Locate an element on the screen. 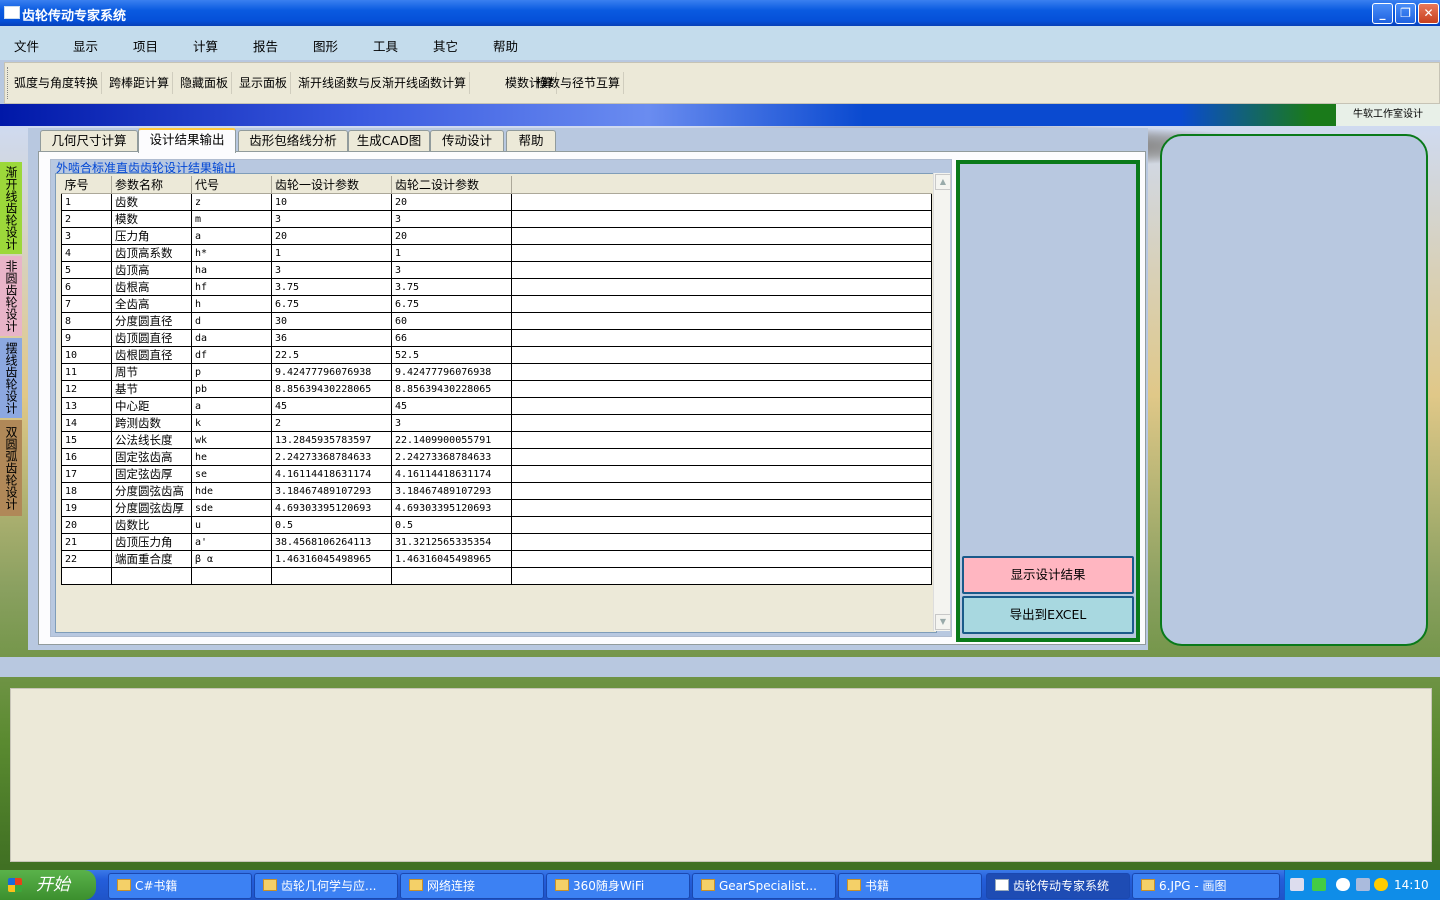 The height and width of the screenshot is (900, 1440). cell-symbol: m is located at coordinates (231, 219).